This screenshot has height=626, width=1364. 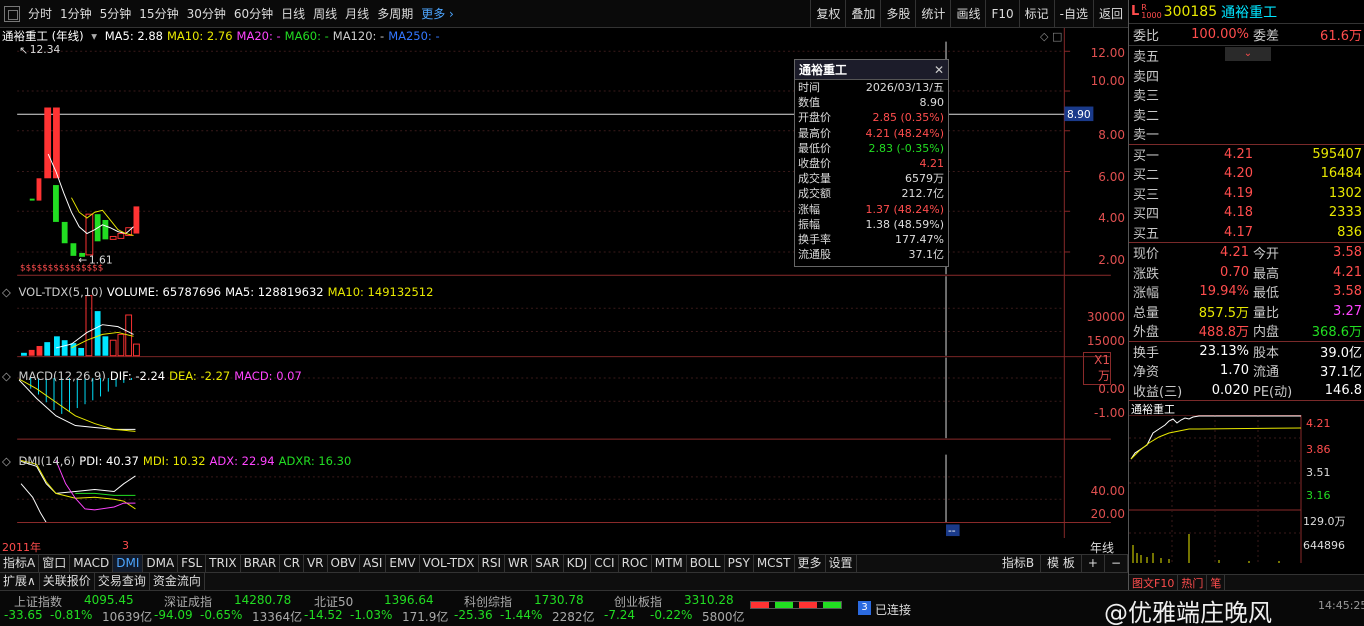 What do you see at coordinates (206, 13) in the screenshot?
I see `period-tab: 30分钟` at bounding box center [206, 13].